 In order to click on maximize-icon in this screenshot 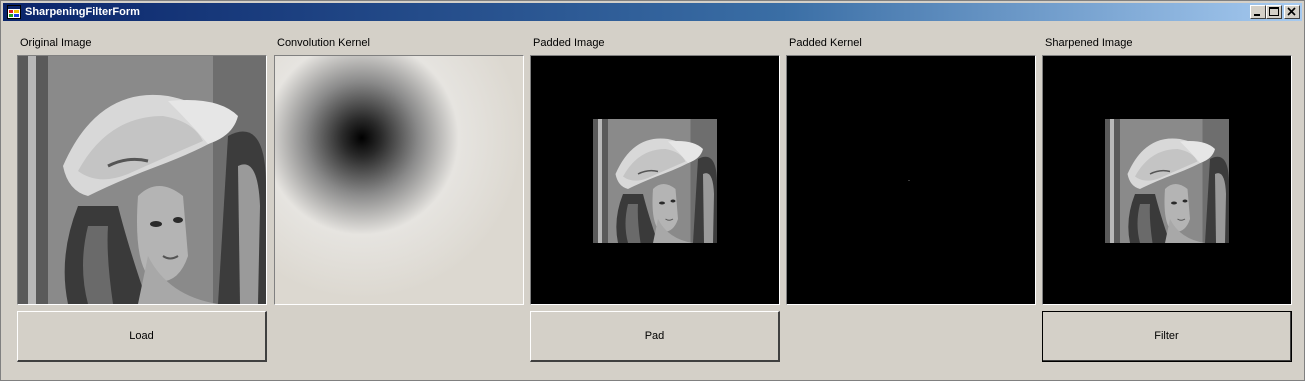, I will do `click(1274, 11)`.